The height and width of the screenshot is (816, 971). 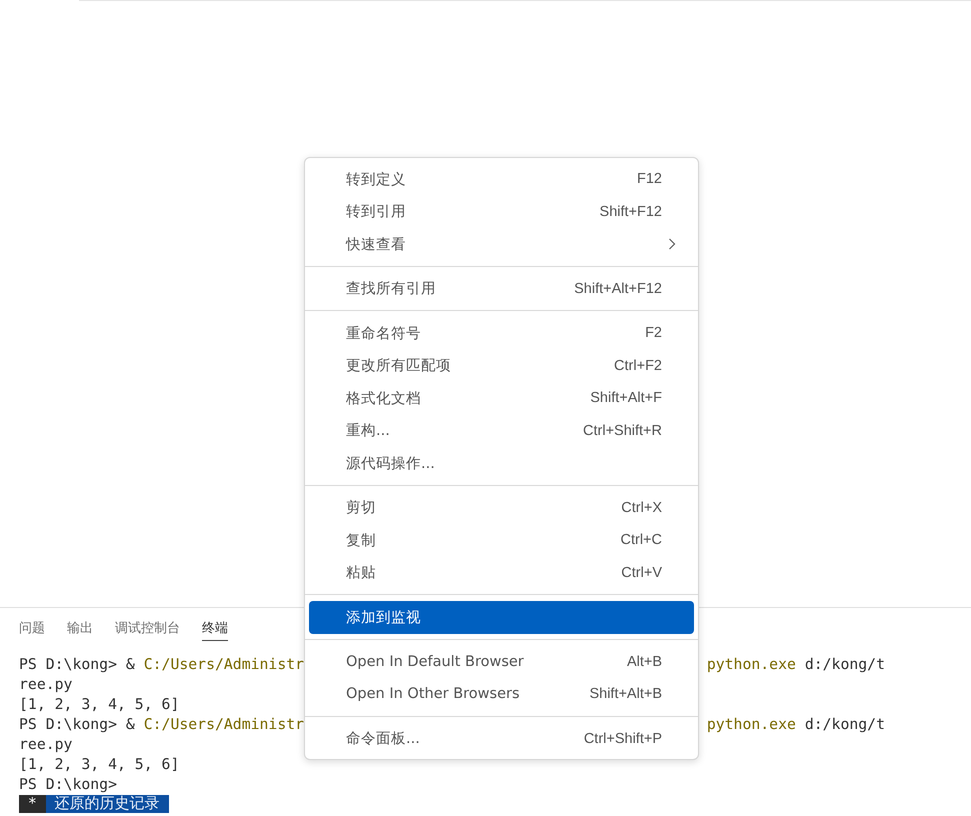 What do you see at coordinates (391, 289) in the screenshot?
I see `menu-item-label: 查找所有引用` at bounding box center [391, 289].